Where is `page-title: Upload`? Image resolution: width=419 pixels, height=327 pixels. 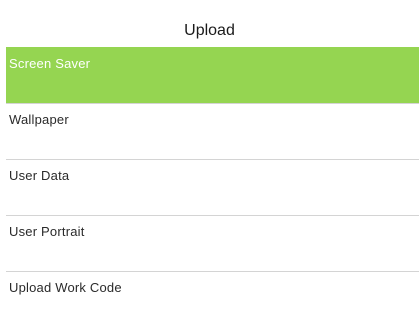
page-title: Upload is located at coordinates (209, 30).